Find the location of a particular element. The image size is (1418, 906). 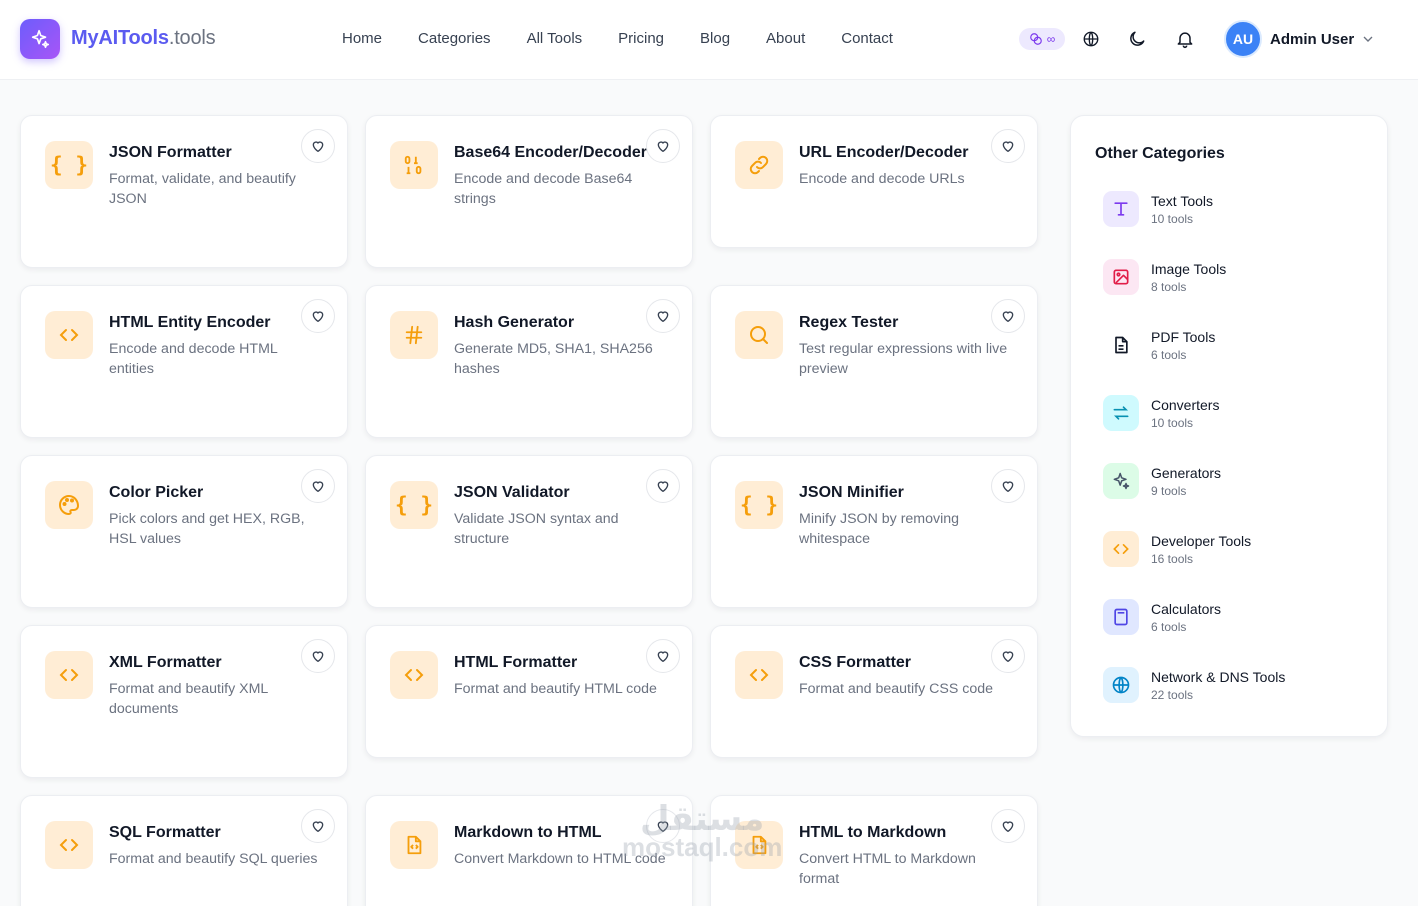

tool-title: HTML to Markdown is located at coordinates (873, 832).